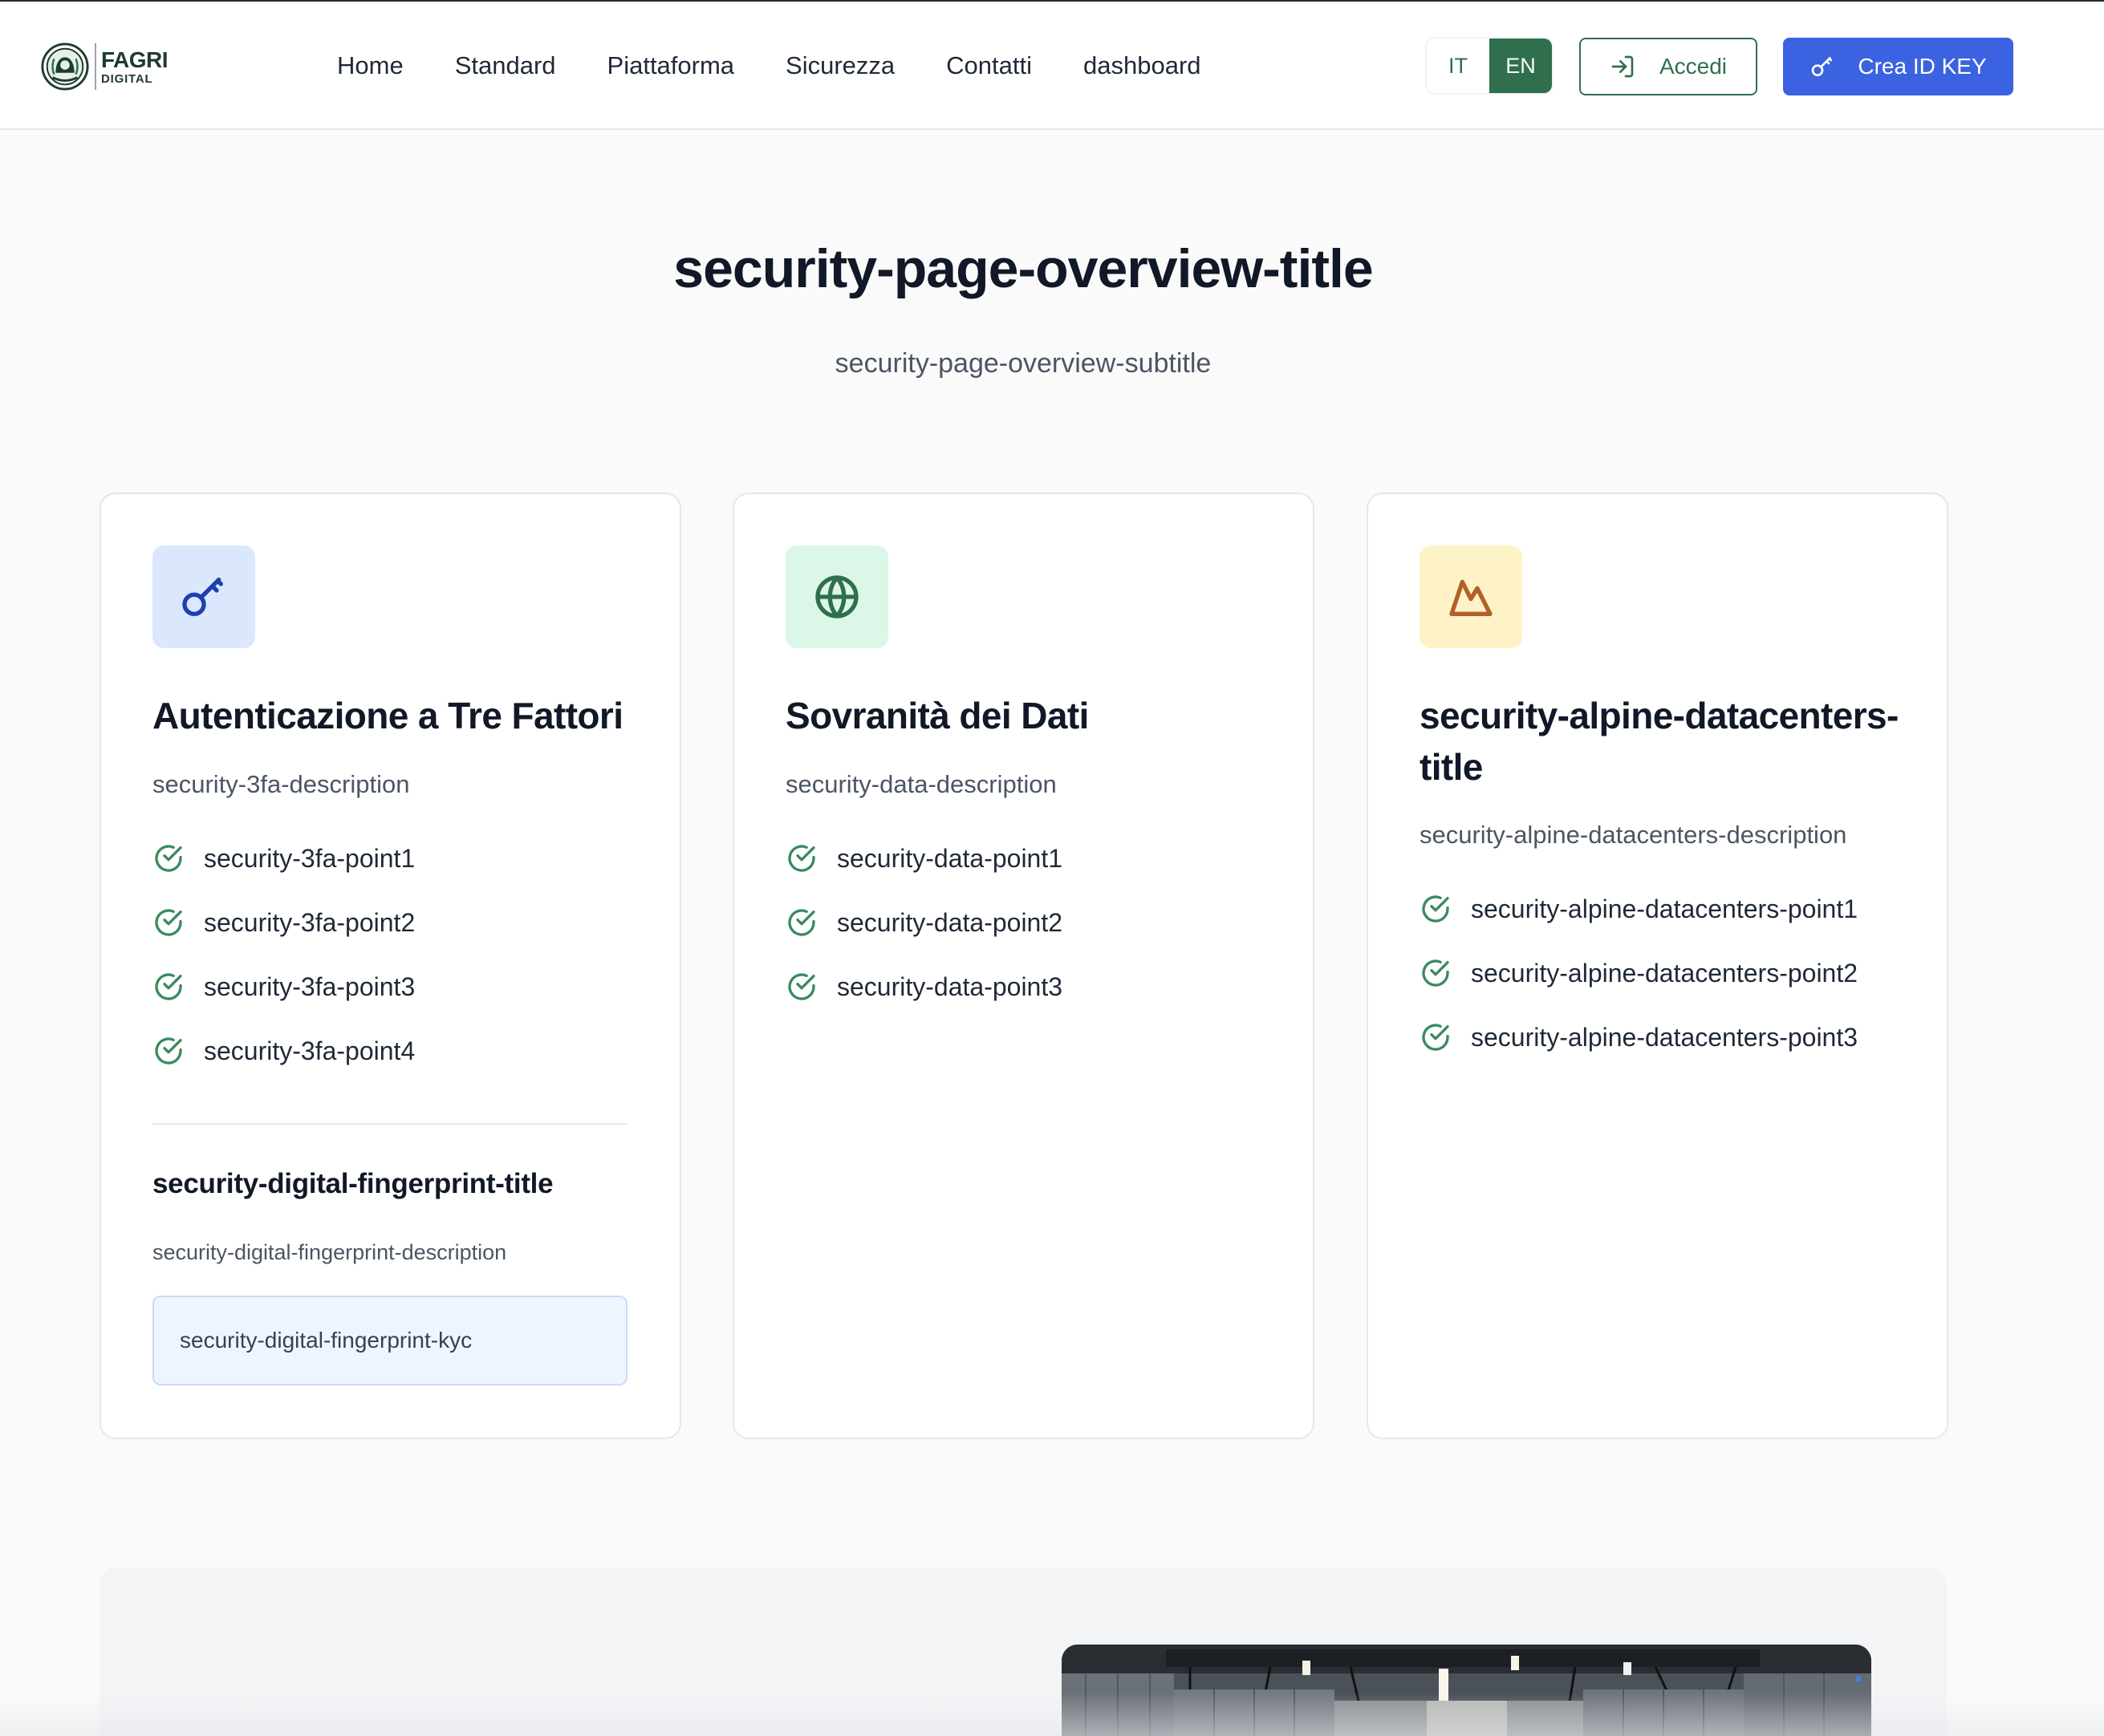  Describe the element at coordinates (989, 65) in the screenshot. I see `nav-contatti: Contatti` at that location.